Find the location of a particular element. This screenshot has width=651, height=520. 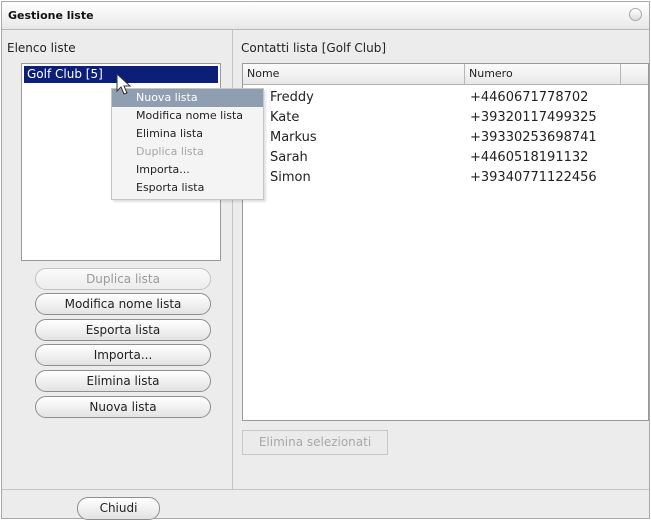

contact-number: +4460518191132 is located at coordinates (529, 157).